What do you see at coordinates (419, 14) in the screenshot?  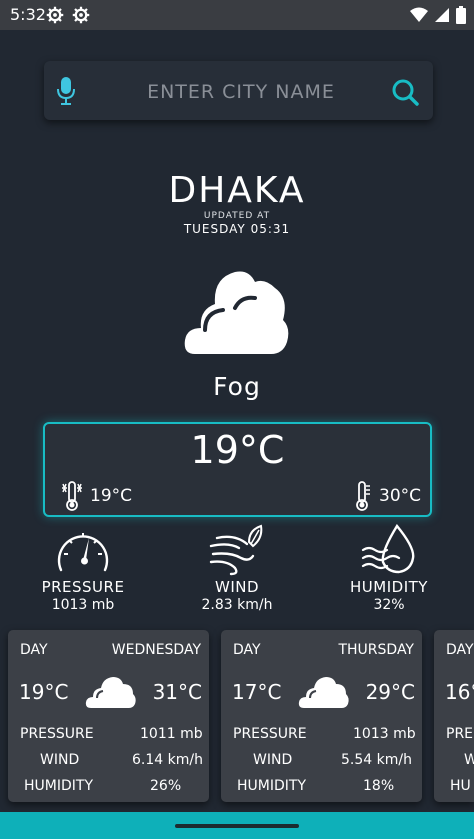 I see `wifi-icon` at bounding box center [419, 14].